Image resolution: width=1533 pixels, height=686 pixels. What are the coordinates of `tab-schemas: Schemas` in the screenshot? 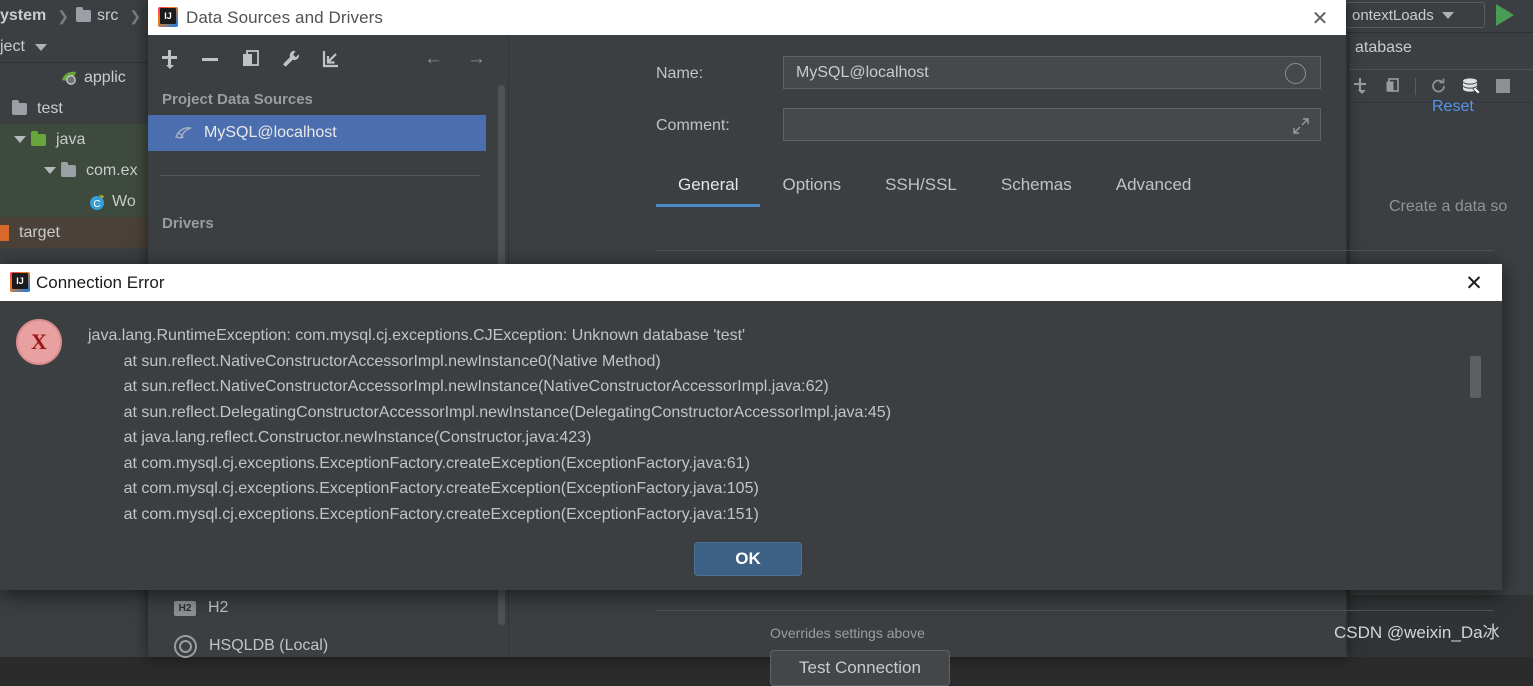 It's located at (1036, 191).